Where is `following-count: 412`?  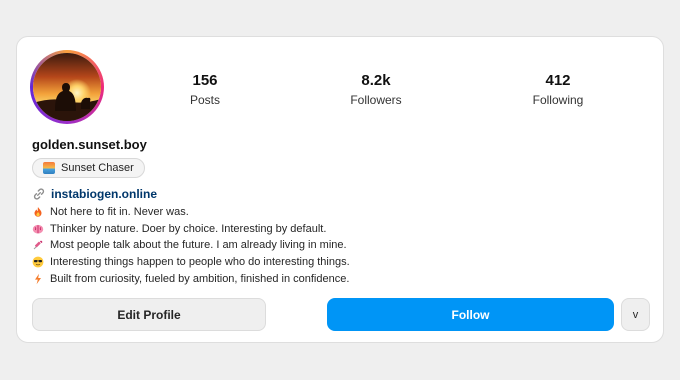
following-count: 412 is located at coordinates (558, 80).